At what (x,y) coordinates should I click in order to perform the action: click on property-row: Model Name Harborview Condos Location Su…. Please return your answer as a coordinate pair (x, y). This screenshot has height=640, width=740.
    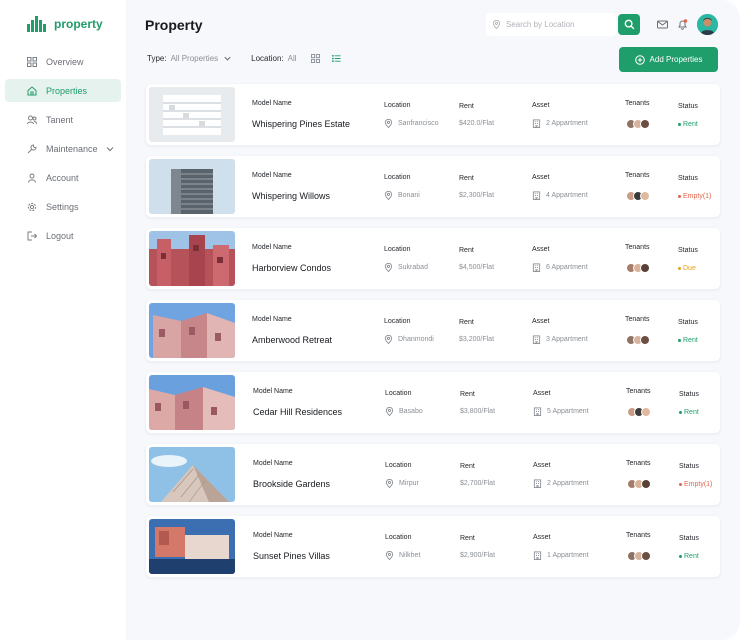
    Looking at the image, I should click on (433, 258).